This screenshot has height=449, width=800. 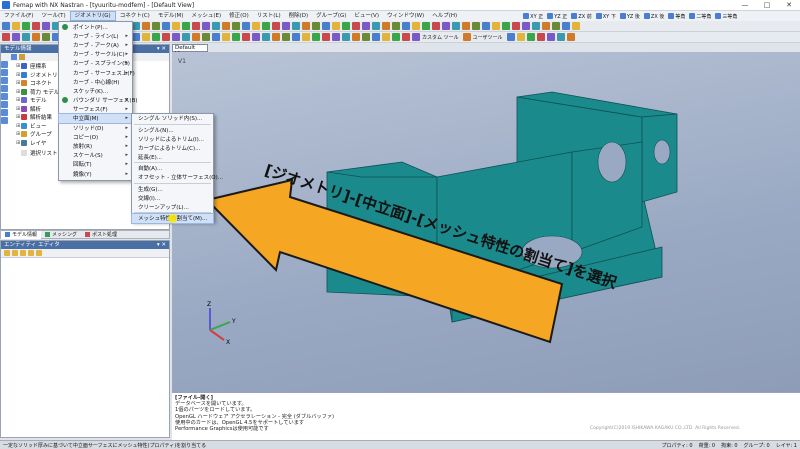 I want to click on menu-item: コネクト(C), so click(x=135, y=16).